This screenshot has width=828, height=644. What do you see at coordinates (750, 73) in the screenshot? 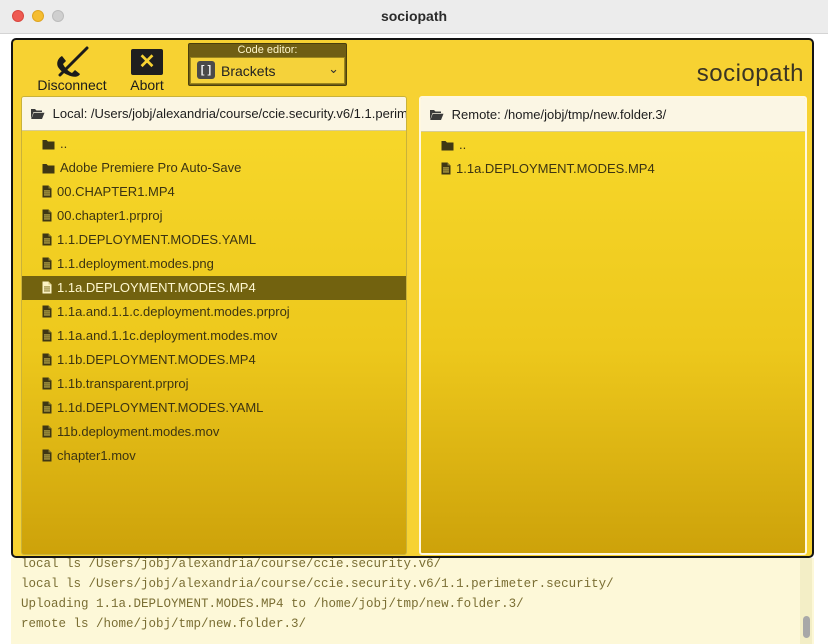
I see `app-brand: sociopath` at bounding box center [750, 73].